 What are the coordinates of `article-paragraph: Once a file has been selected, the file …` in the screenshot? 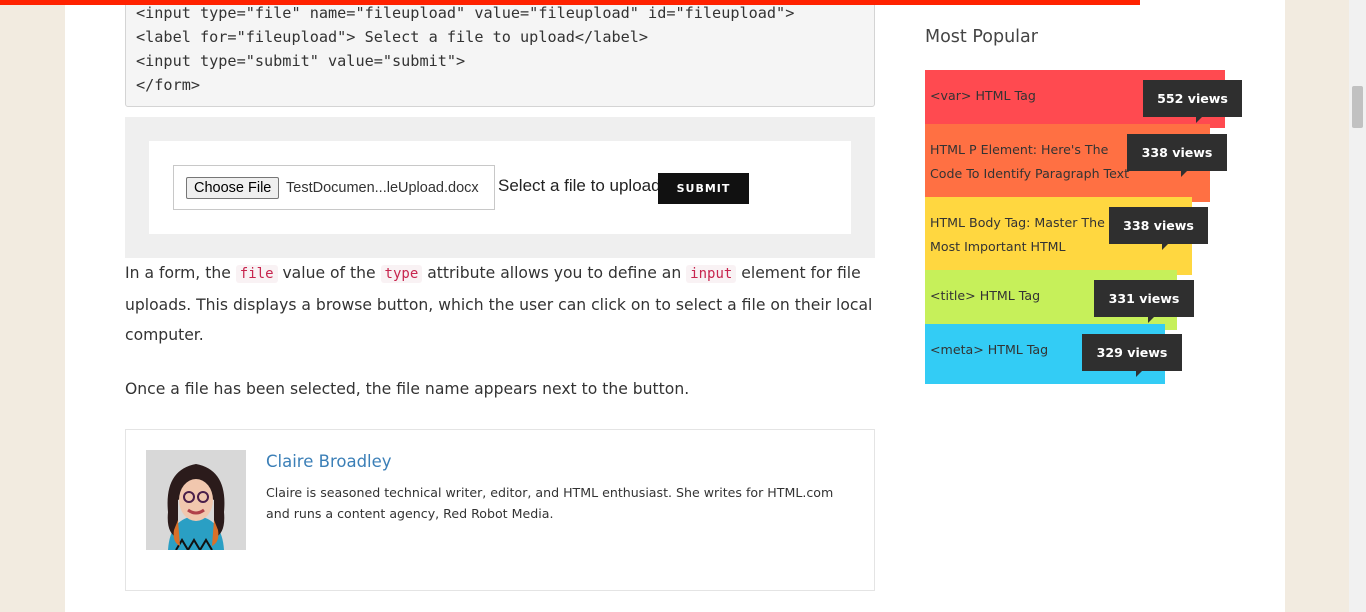 It's located at (407, 389).